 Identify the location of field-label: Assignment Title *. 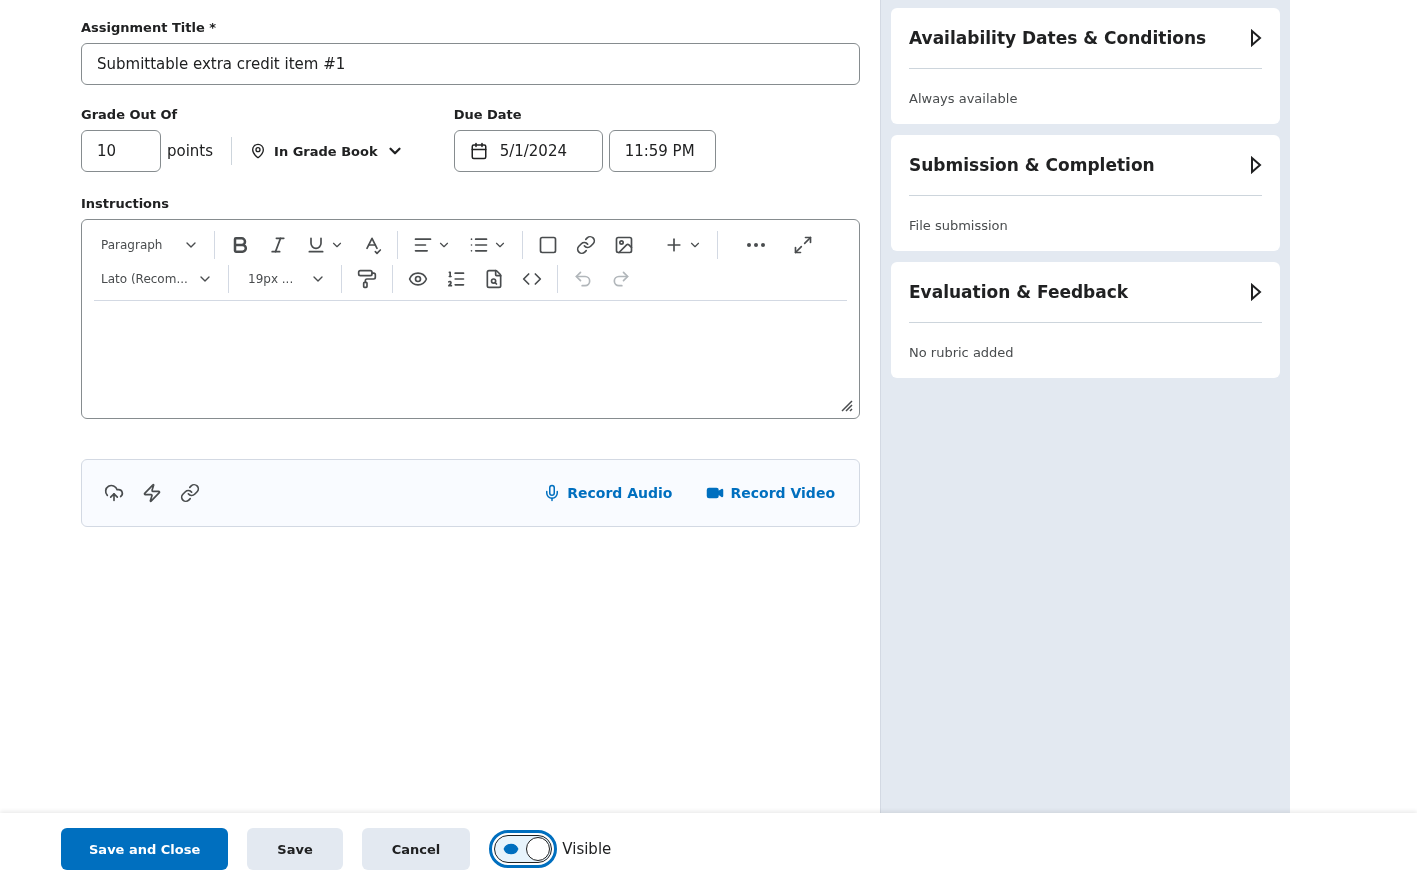
(149, 27).